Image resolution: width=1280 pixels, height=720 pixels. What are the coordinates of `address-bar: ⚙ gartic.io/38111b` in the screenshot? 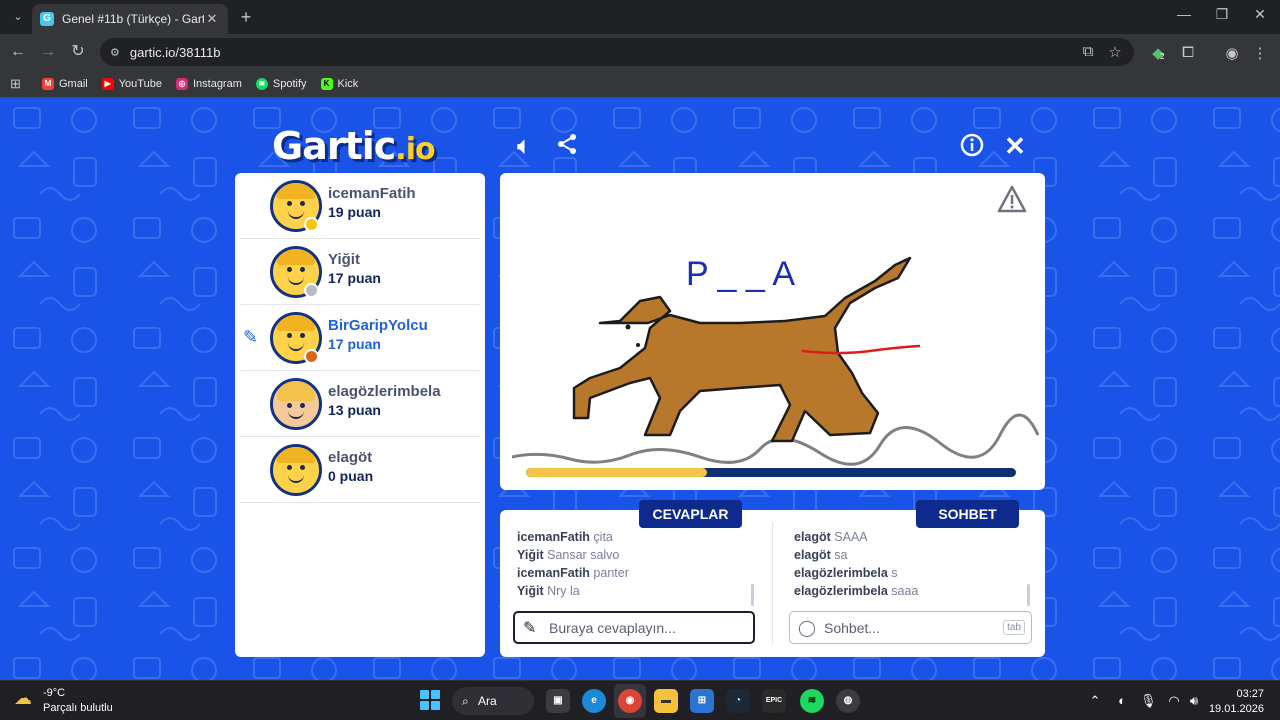 It's located at (617, 52).